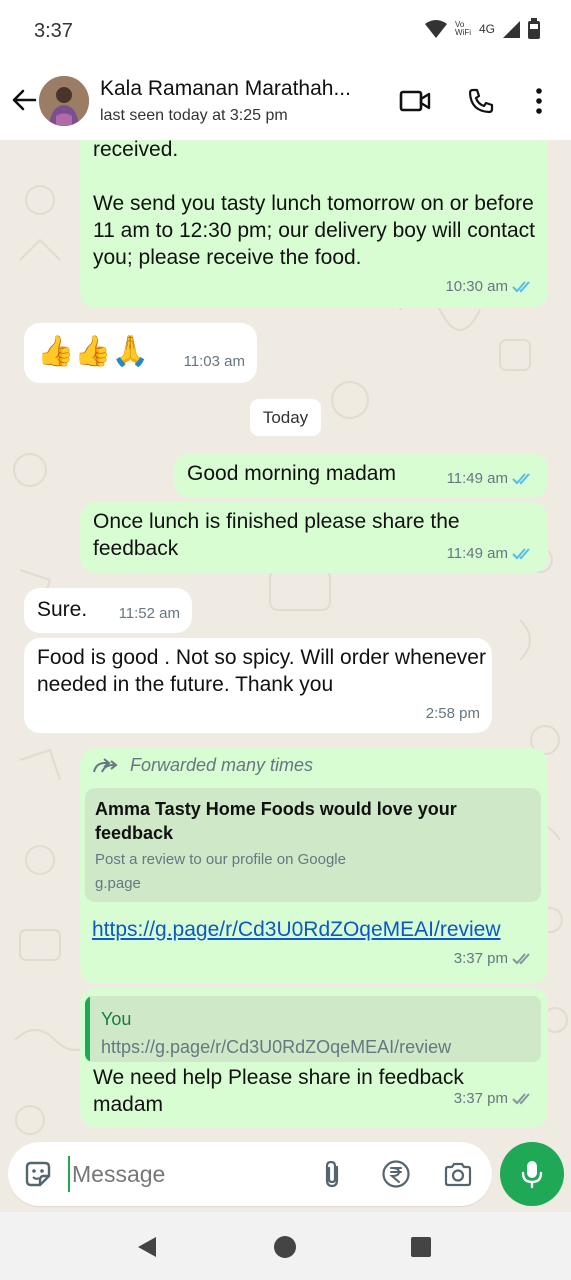 This screenshot has width=571, height=1280. I want to click on message-bubble-incoming: Sure. 11:52 am, so click(108, 610).